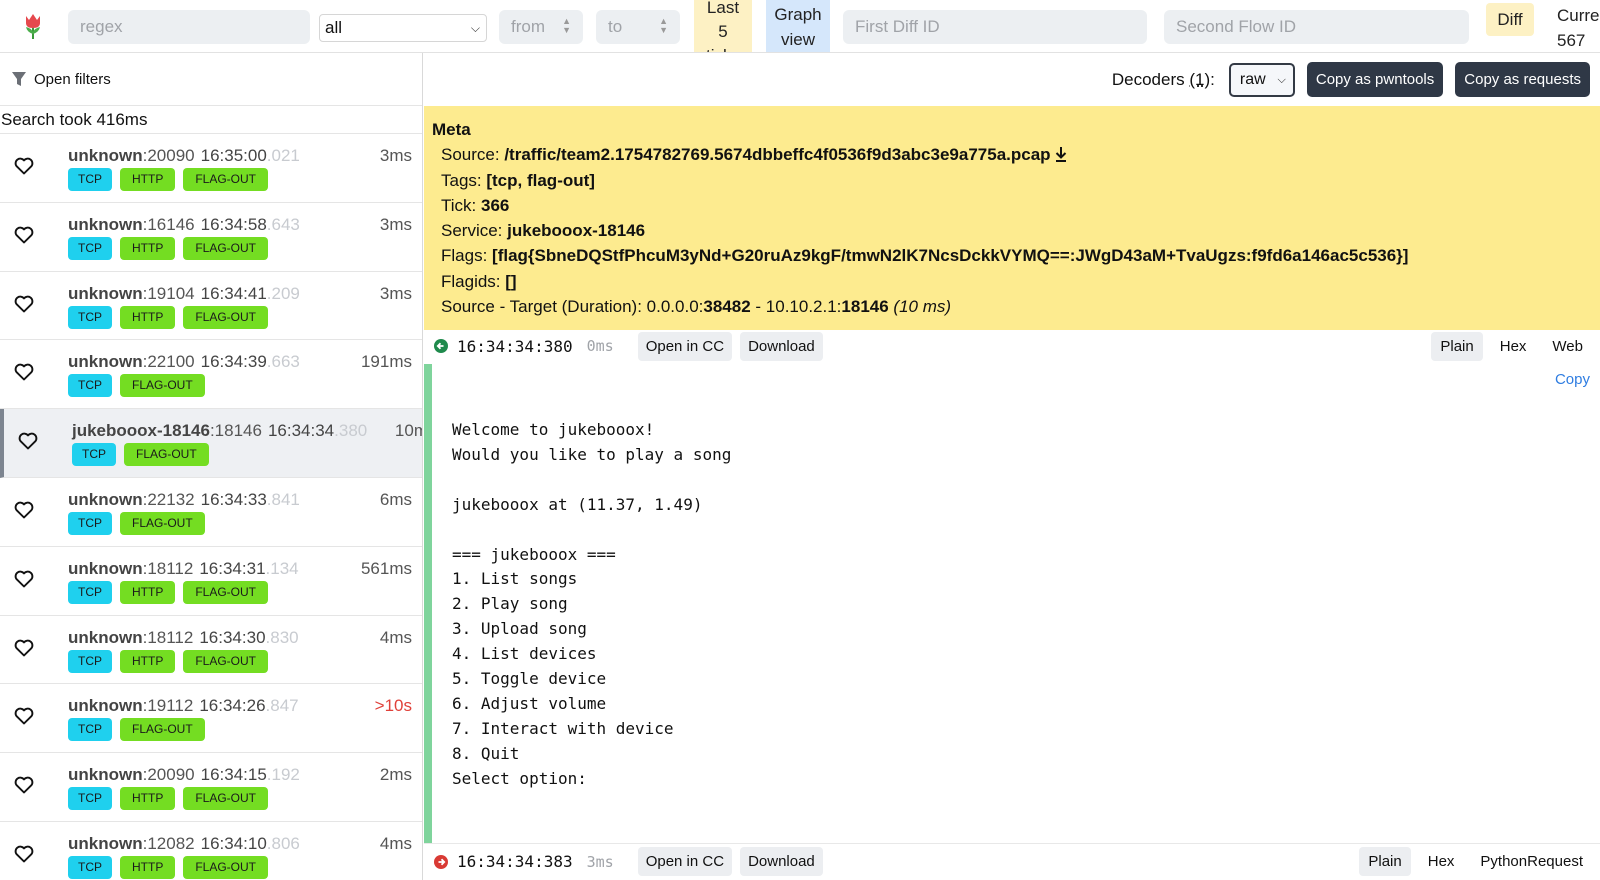 The height and width of the screenshot is (880, 1600). What do you see at coordinates (283, 155) in the screenshot?
I see `flow-time-ms: .021` at bounding box center [283, 155].